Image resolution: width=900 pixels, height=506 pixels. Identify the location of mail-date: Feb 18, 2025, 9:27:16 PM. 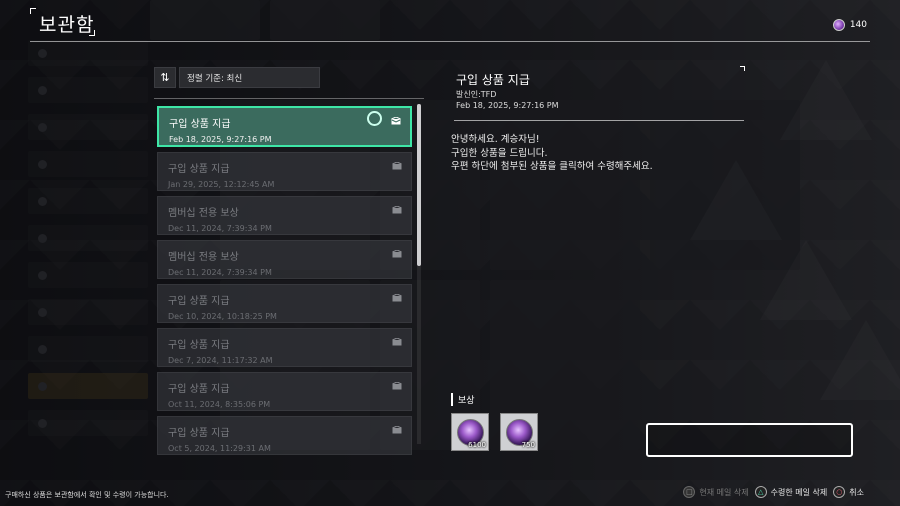
(220, 139).